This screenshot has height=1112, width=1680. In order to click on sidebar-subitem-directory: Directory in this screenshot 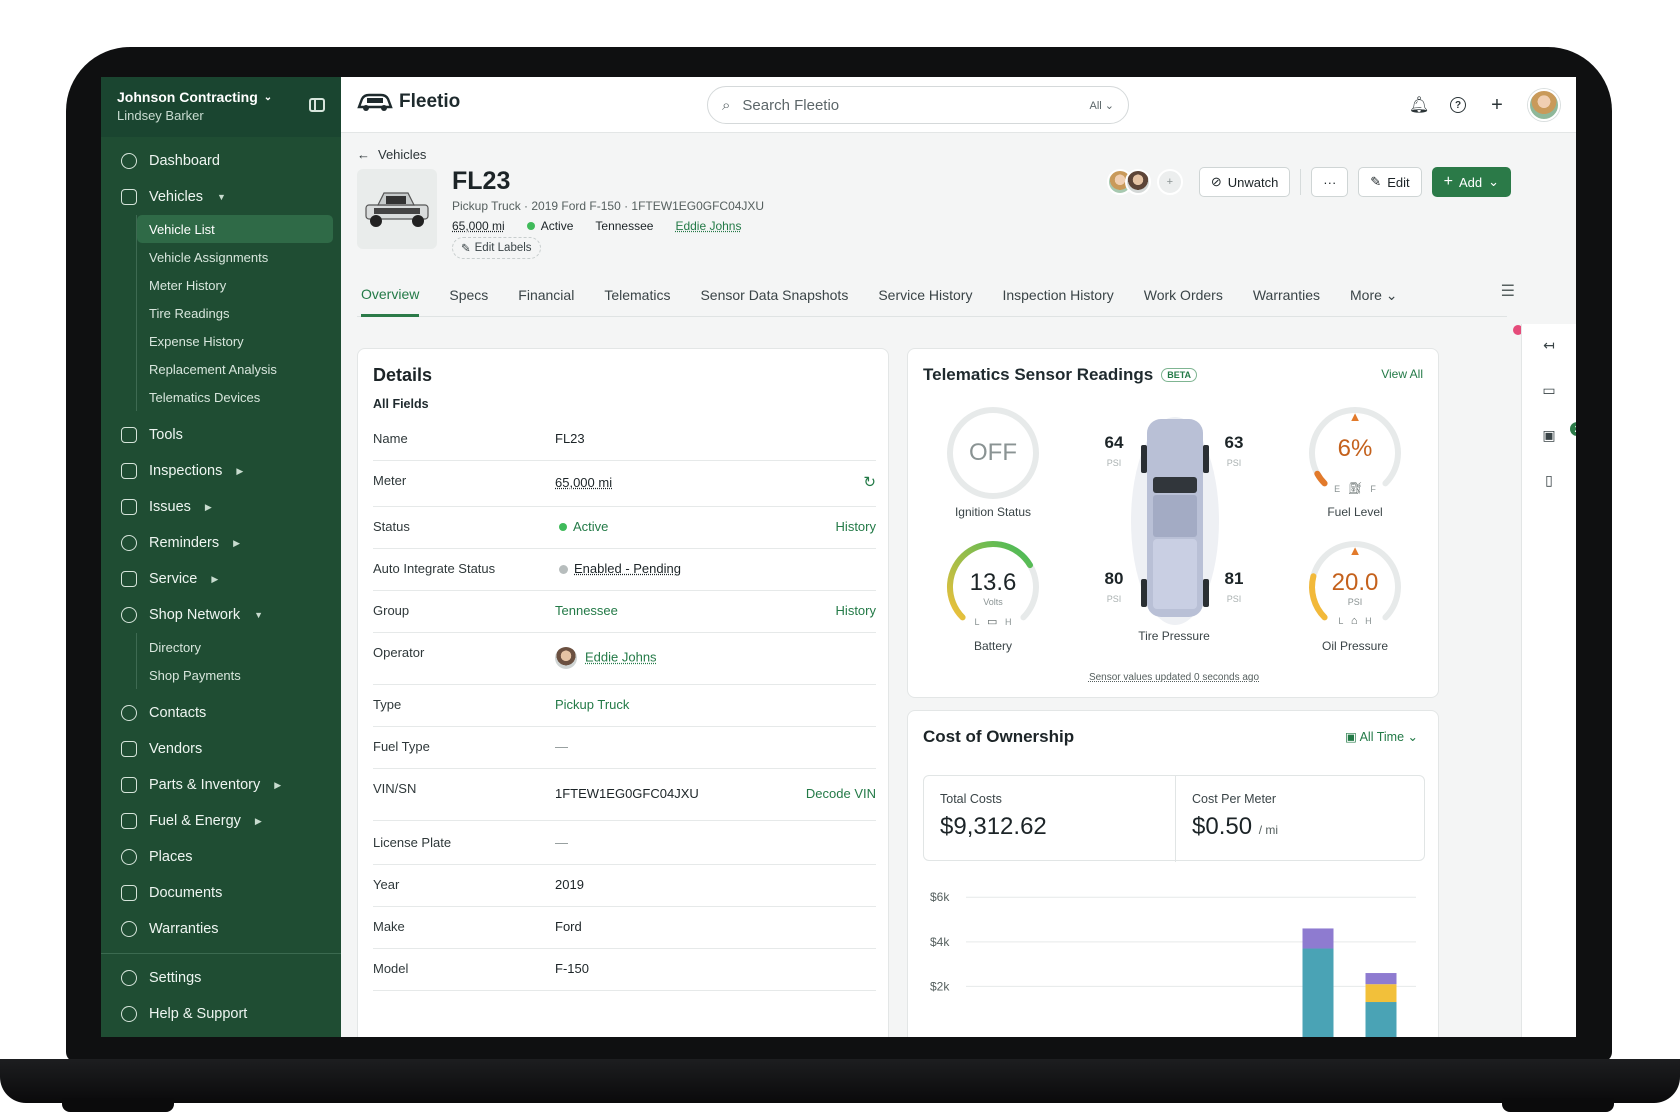, I will do `click(239, 647)`.